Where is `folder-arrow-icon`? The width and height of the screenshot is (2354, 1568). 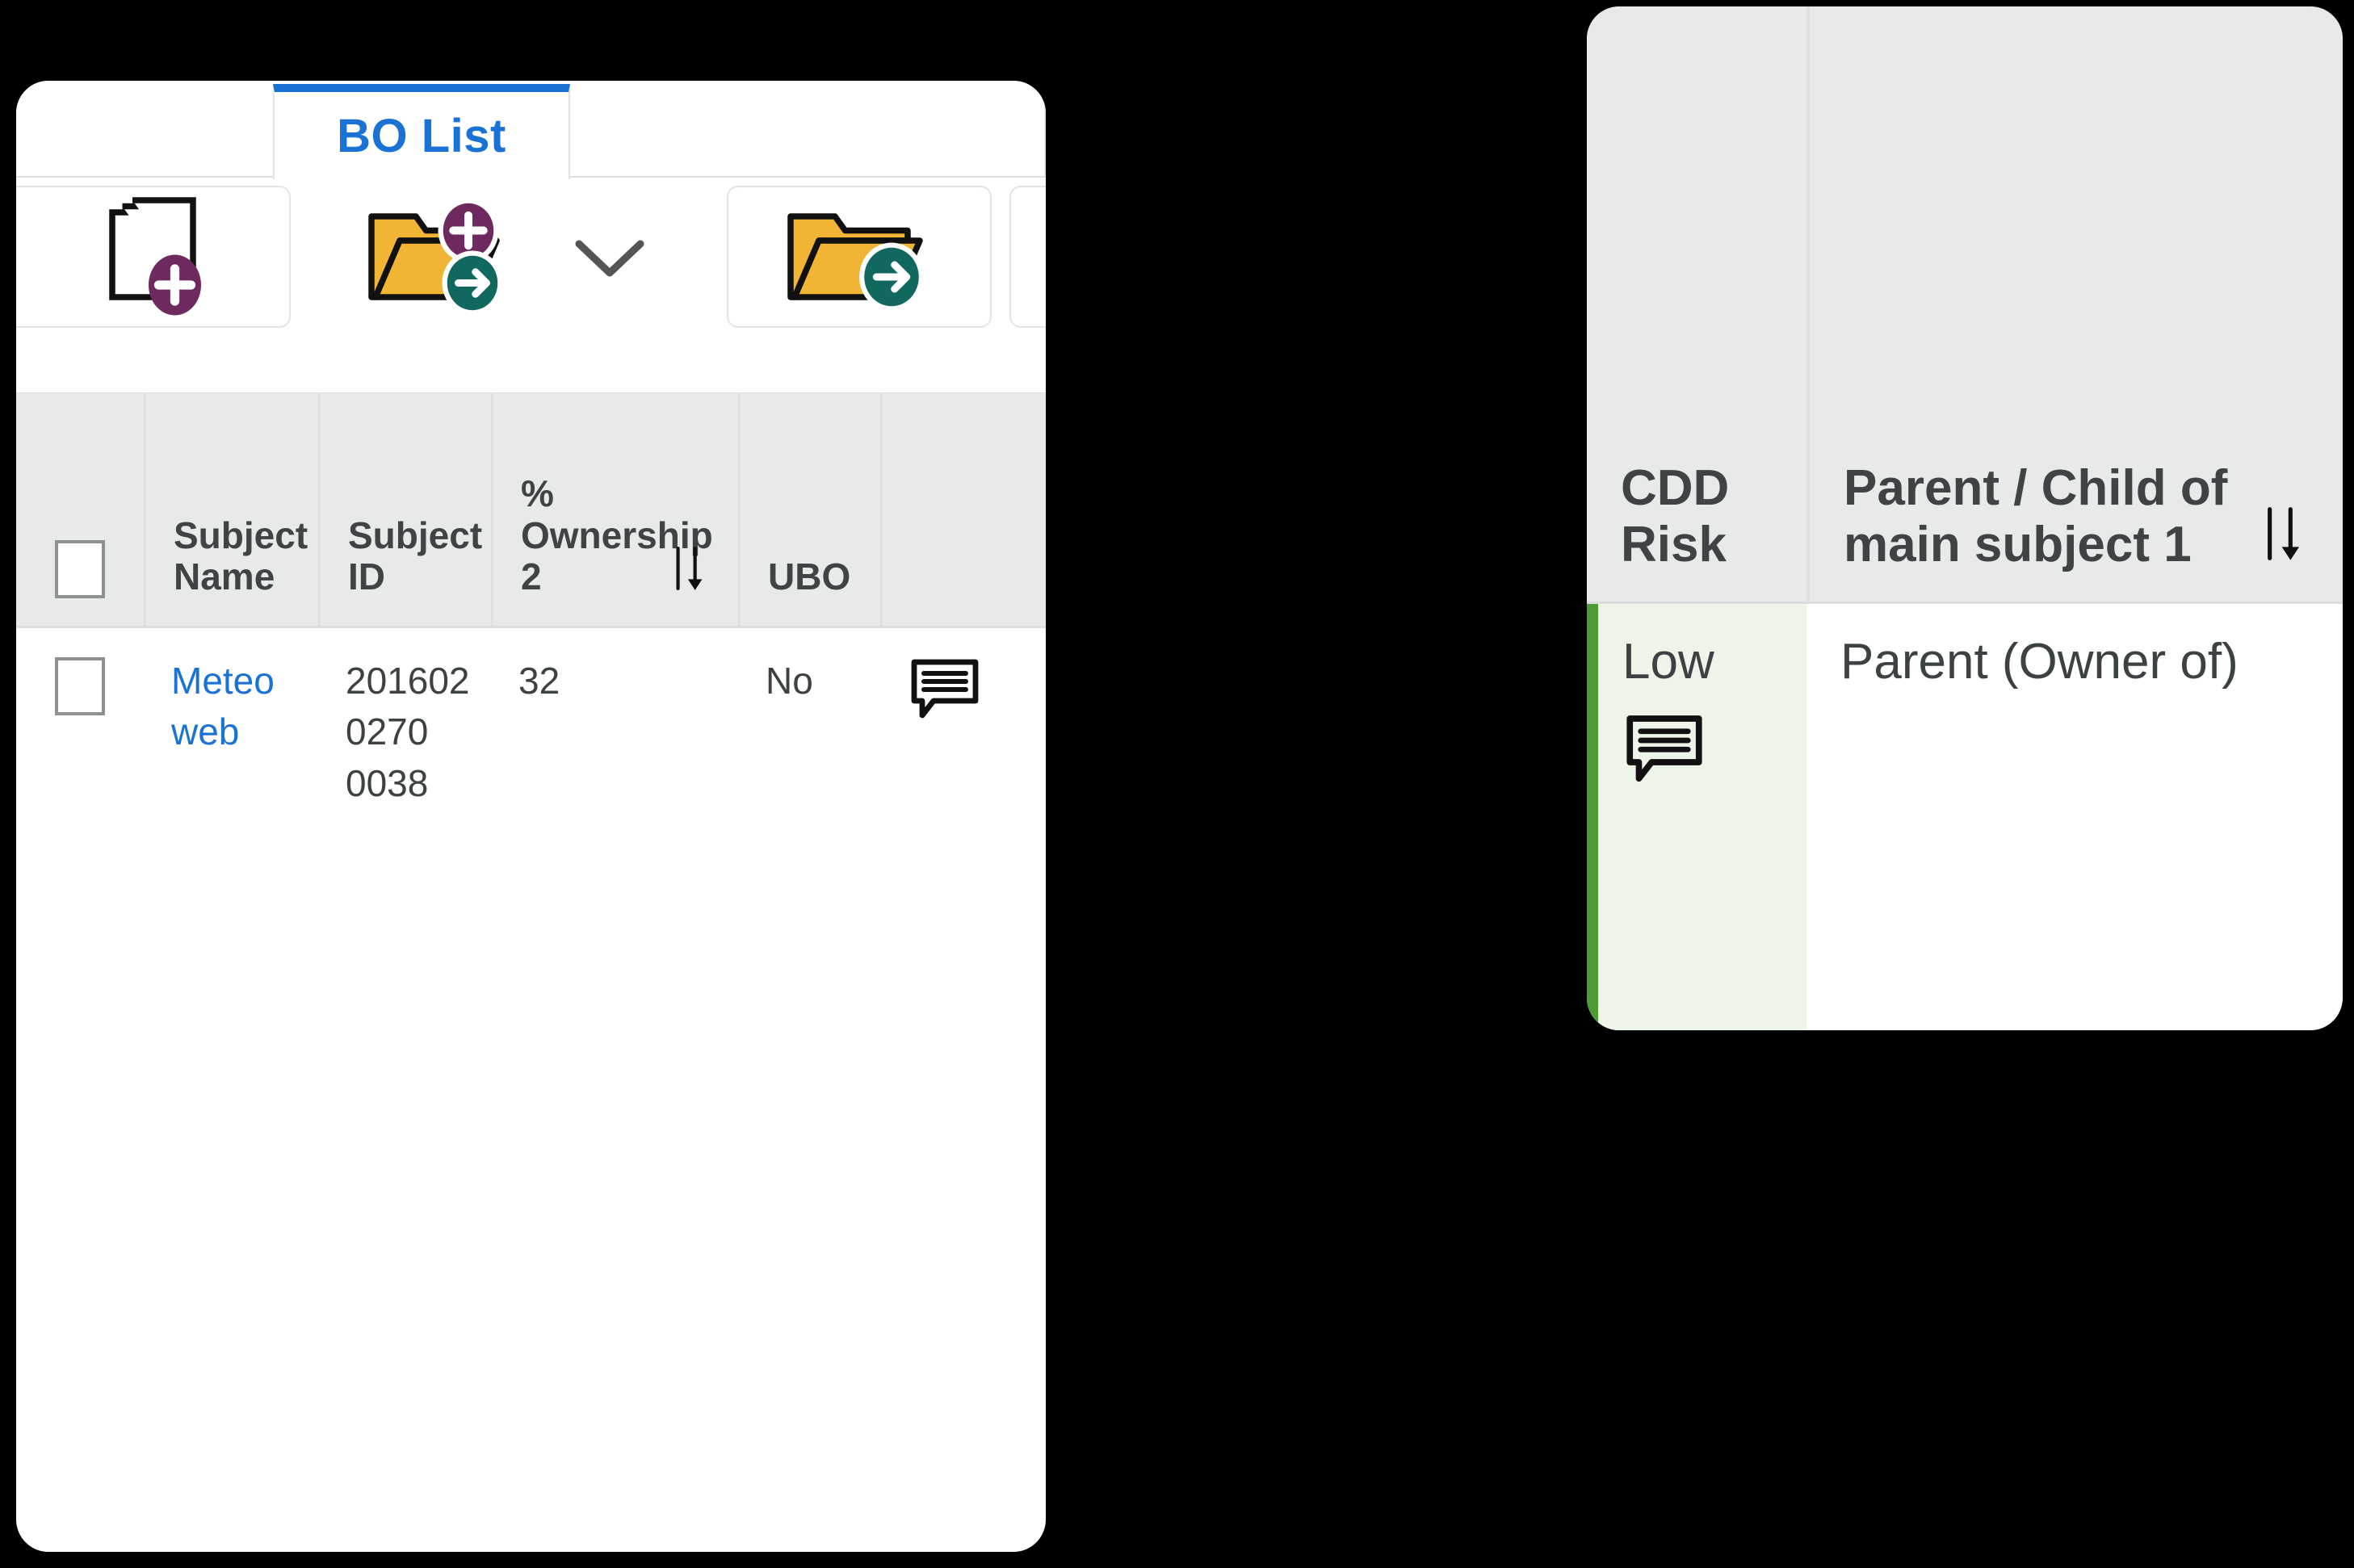 folder-arrow-icon is located at coordinates (855, 262).